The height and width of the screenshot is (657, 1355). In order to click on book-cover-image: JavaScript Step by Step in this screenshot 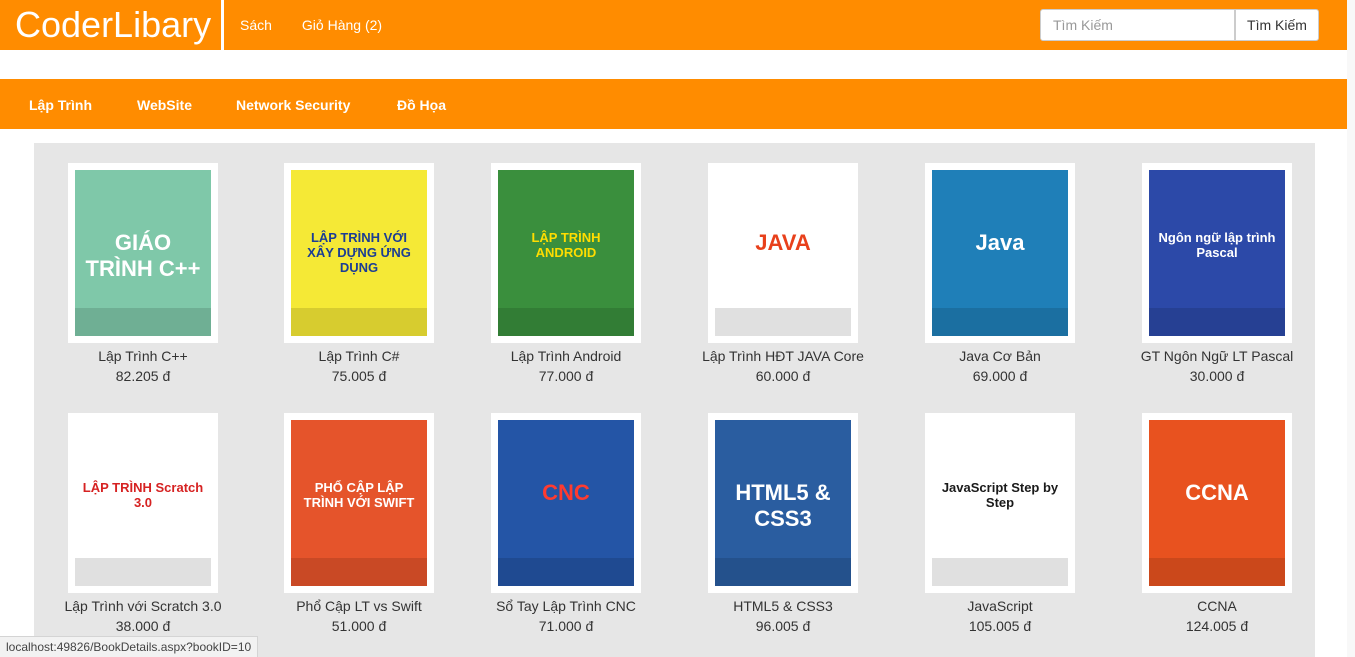, I will do `click(1000, 503)`.